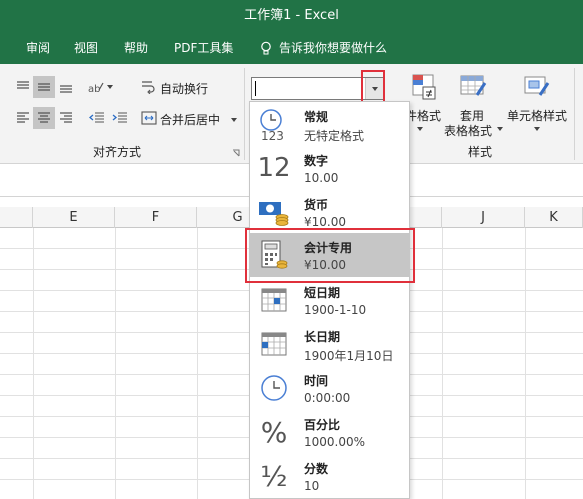 This screenshot has width=583, height=499. Describe the element at coordinates (335, 310) in the screenshot. I see `format-example: 1900-1-10` at that location.